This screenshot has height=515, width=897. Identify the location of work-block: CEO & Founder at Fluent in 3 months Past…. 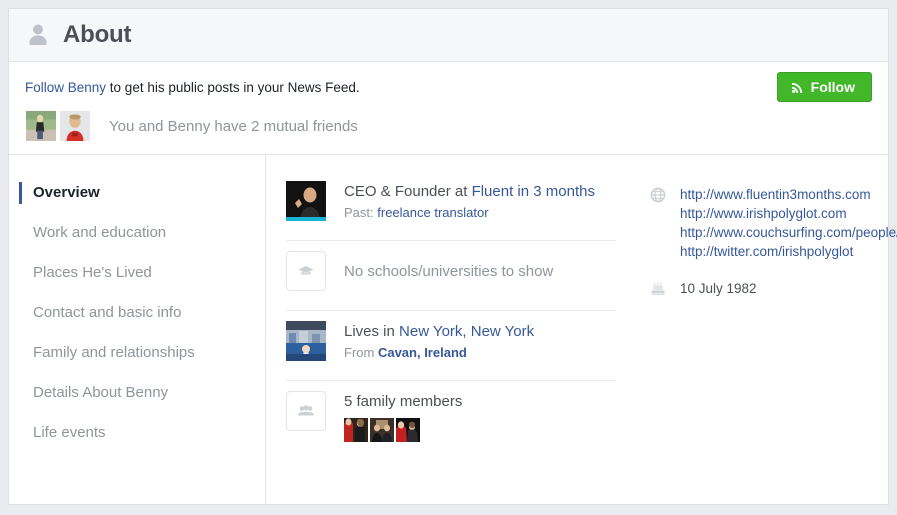
(451, 206).